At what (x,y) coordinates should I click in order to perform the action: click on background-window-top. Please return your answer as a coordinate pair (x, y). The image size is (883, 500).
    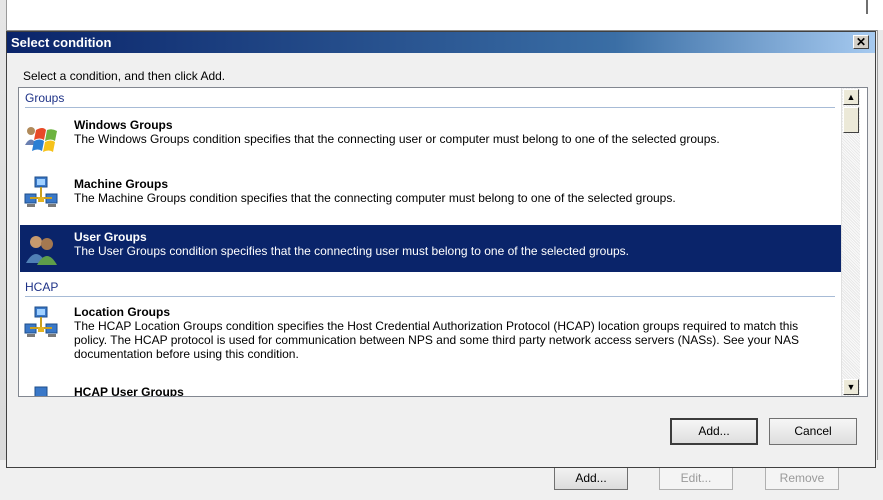
    Looking at the image, I should click on (441, 15).